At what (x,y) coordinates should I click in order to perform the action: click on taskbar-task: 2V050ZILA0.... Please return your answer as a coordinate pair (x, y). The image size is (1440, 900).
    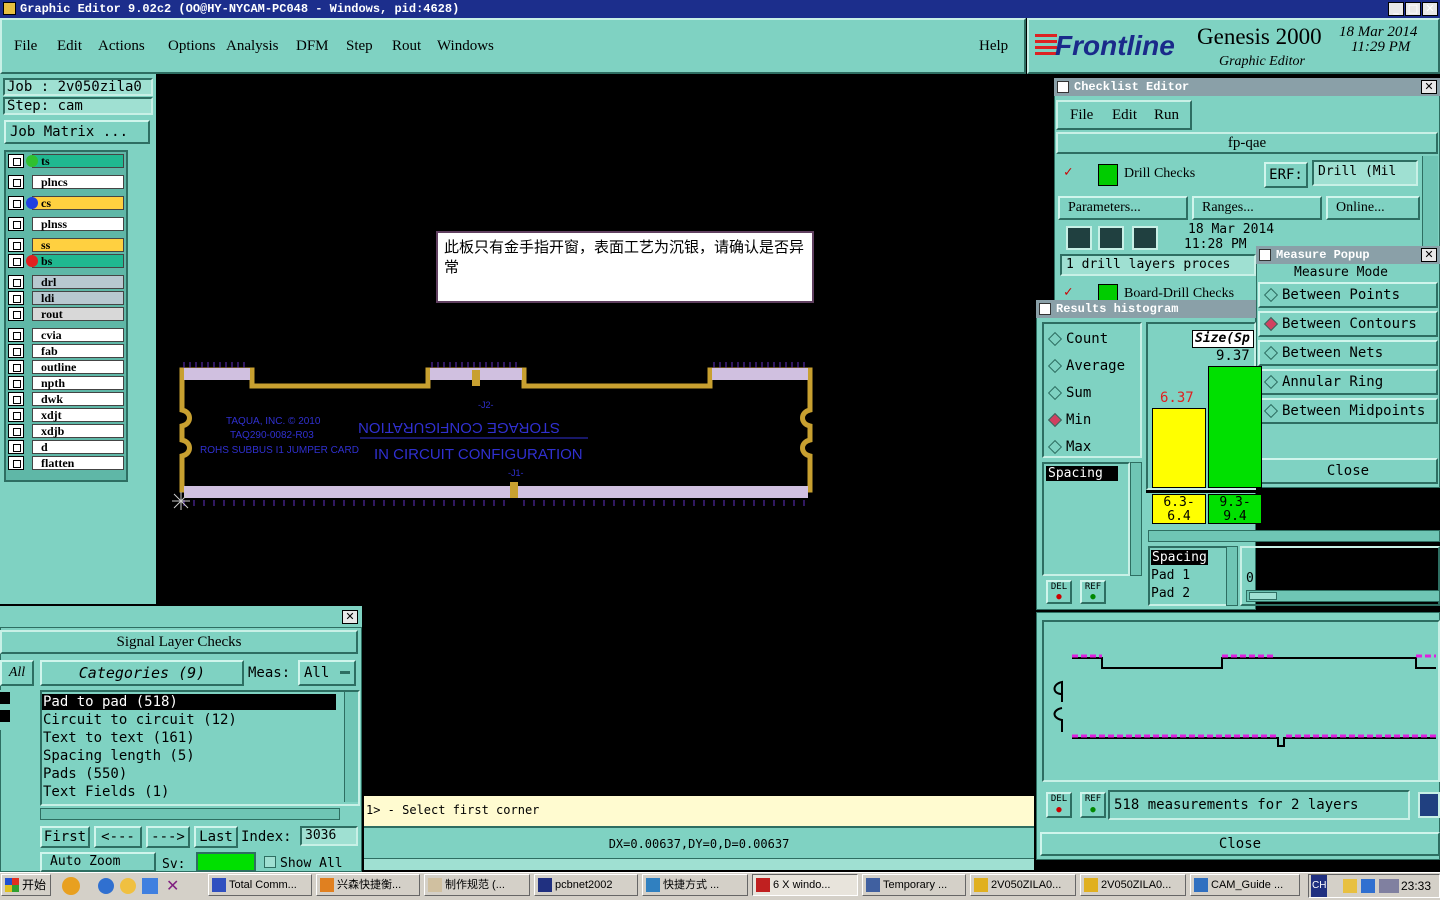
    Looking at the image, I should click on (1023, 885).